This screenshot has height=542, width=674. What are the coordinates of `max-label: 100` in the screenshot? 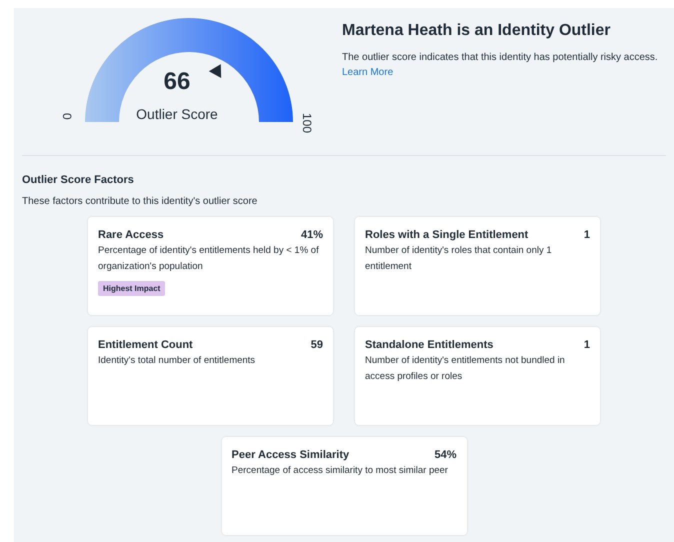 It's located at (307, 123).